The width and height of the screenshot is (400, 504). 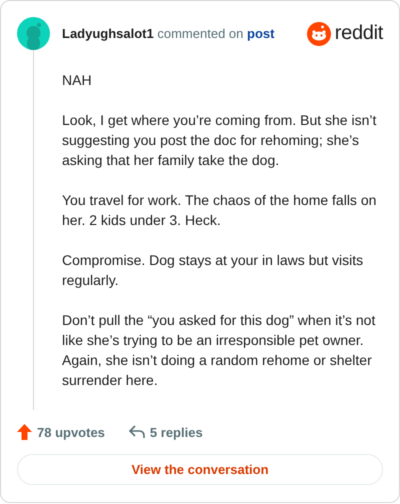 What do you see at coordinates (220, 140) in the screenshot?
I see `comment-paragraph: Look, I get where you’re coming from. But she isn’t suggesting you post the doc for rehoming; she’s asking that her family take the dog.` at bounding box center [220, 140].